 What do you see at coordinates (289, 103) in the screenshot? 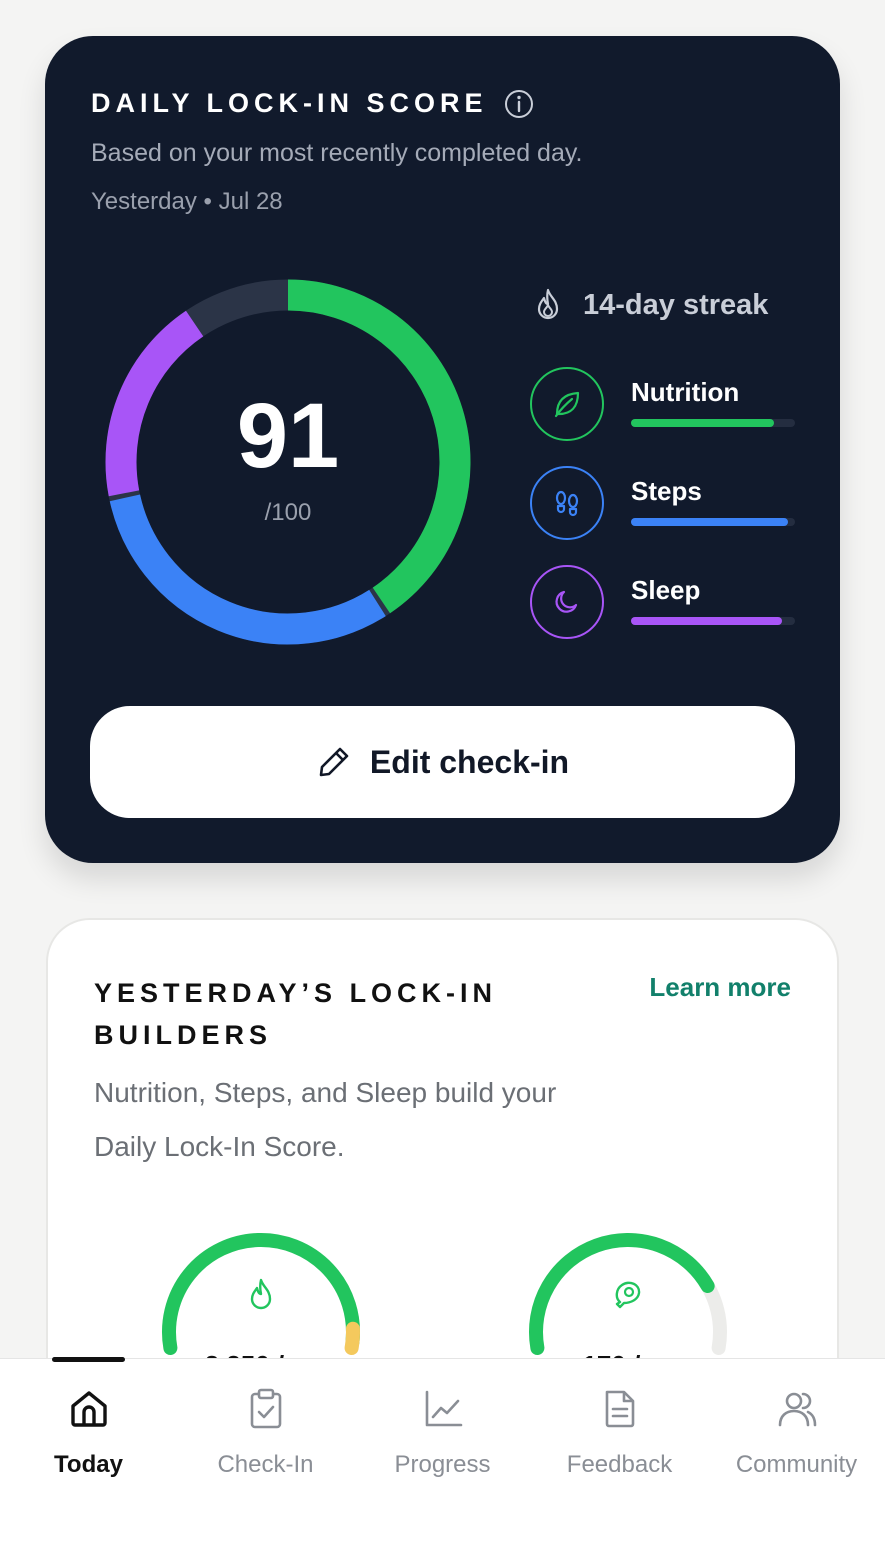
I see `score-card-title-text: DAILY LOCK-IN SCORE` at bounding box center [289, 103].